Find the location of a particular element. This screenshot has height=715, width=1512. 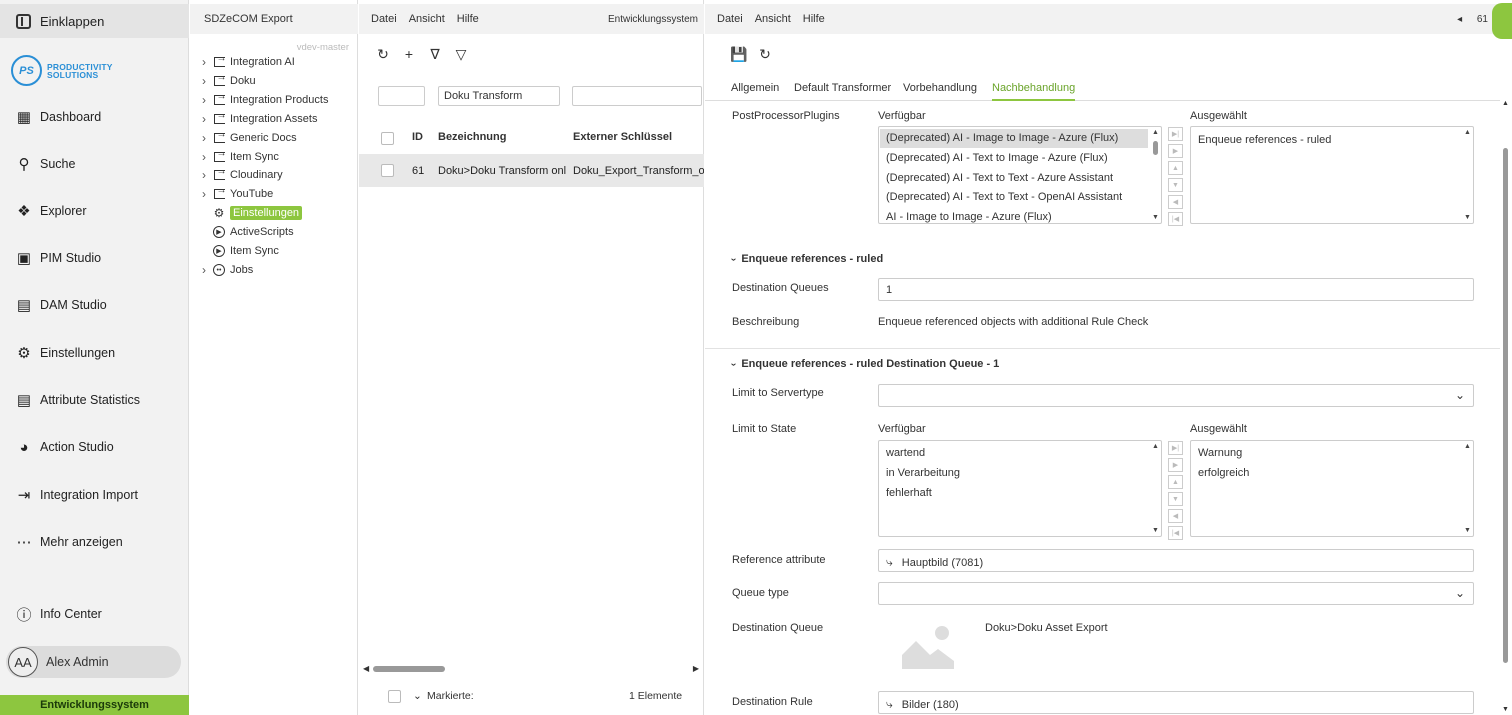

state-selected-list: Warnung erfolgreich ▲ ▼ is located at coordinates (1332, 488).